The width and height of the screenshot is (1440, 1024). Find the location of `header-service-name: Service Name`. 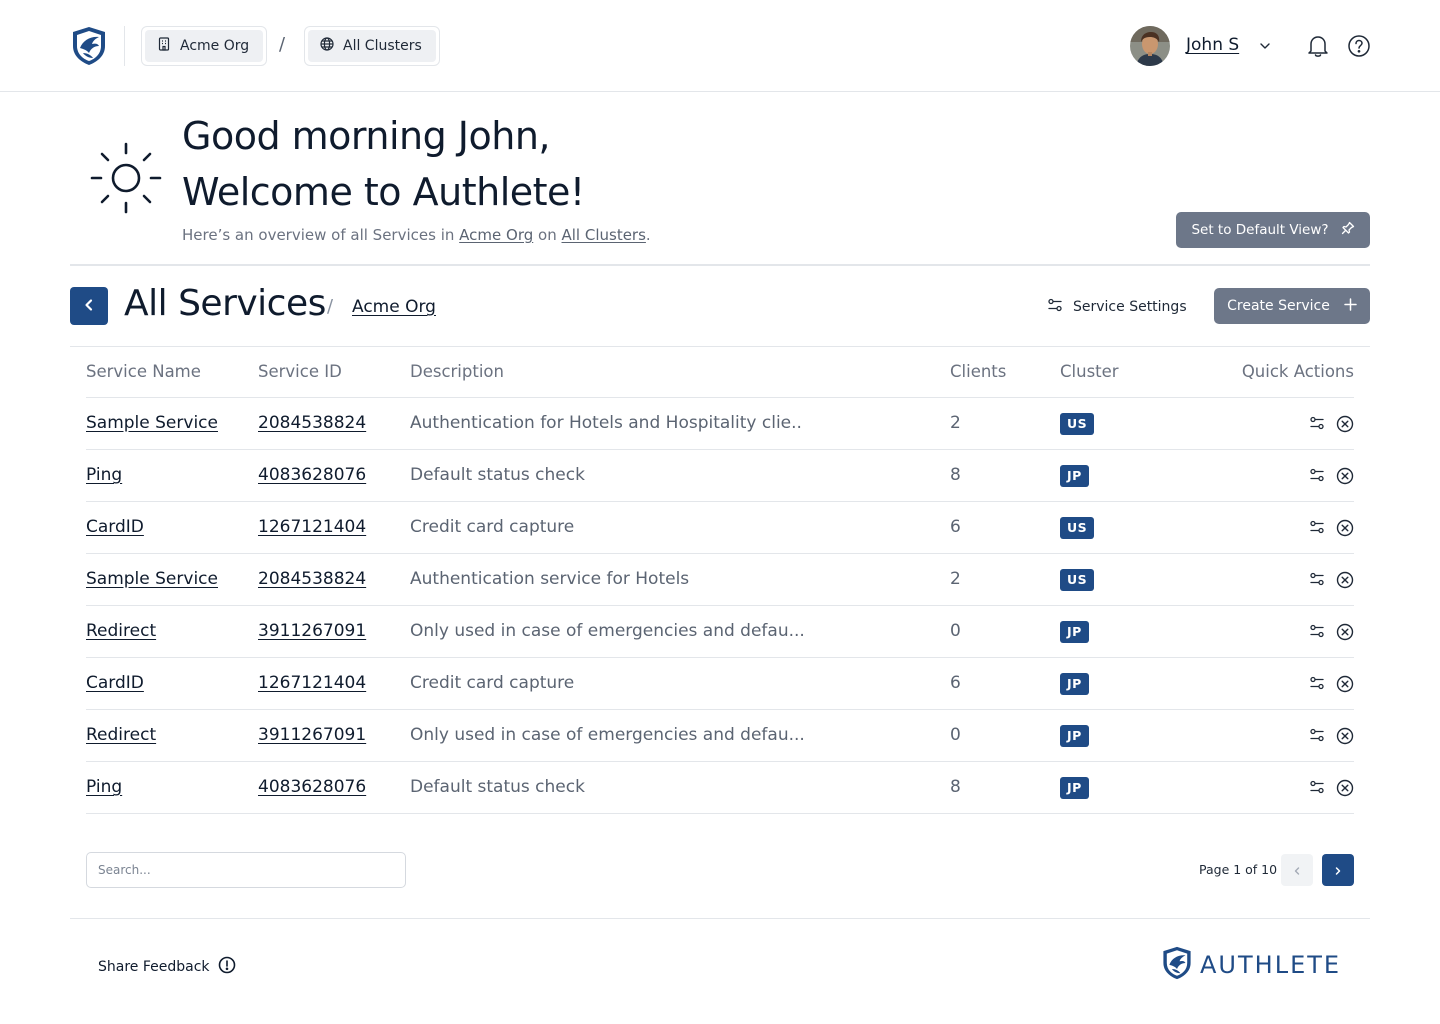

header-service-name: Service Name is located at coordinates (143, 371).